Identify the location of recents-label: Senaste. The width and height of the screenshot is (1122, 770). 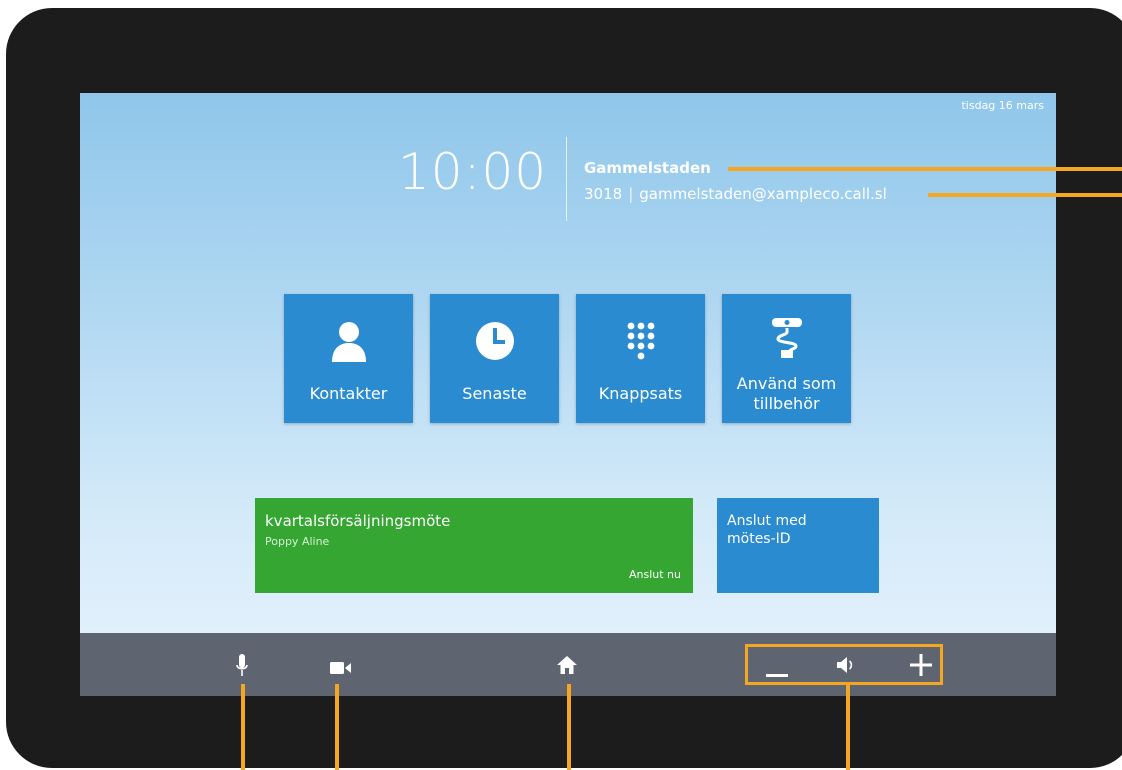
(494, 393).